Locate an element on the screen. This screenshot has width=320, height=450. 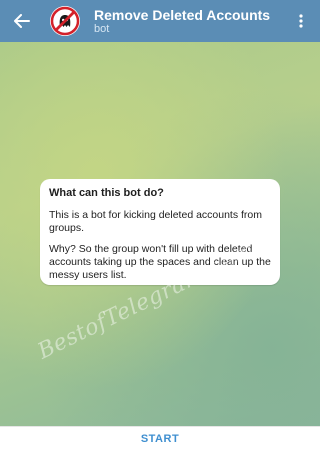
bot-avatar is located at coordinates (65, 21).